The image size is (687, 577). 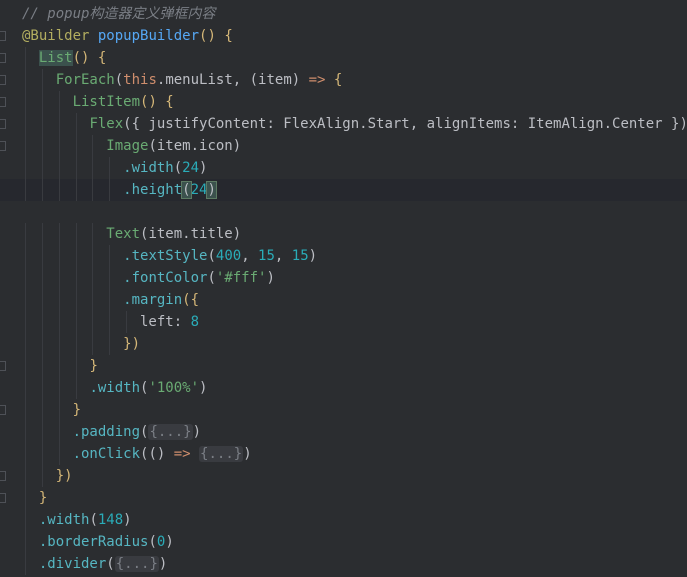 I want to click on code-token: 15, so click(x=300, y=256).